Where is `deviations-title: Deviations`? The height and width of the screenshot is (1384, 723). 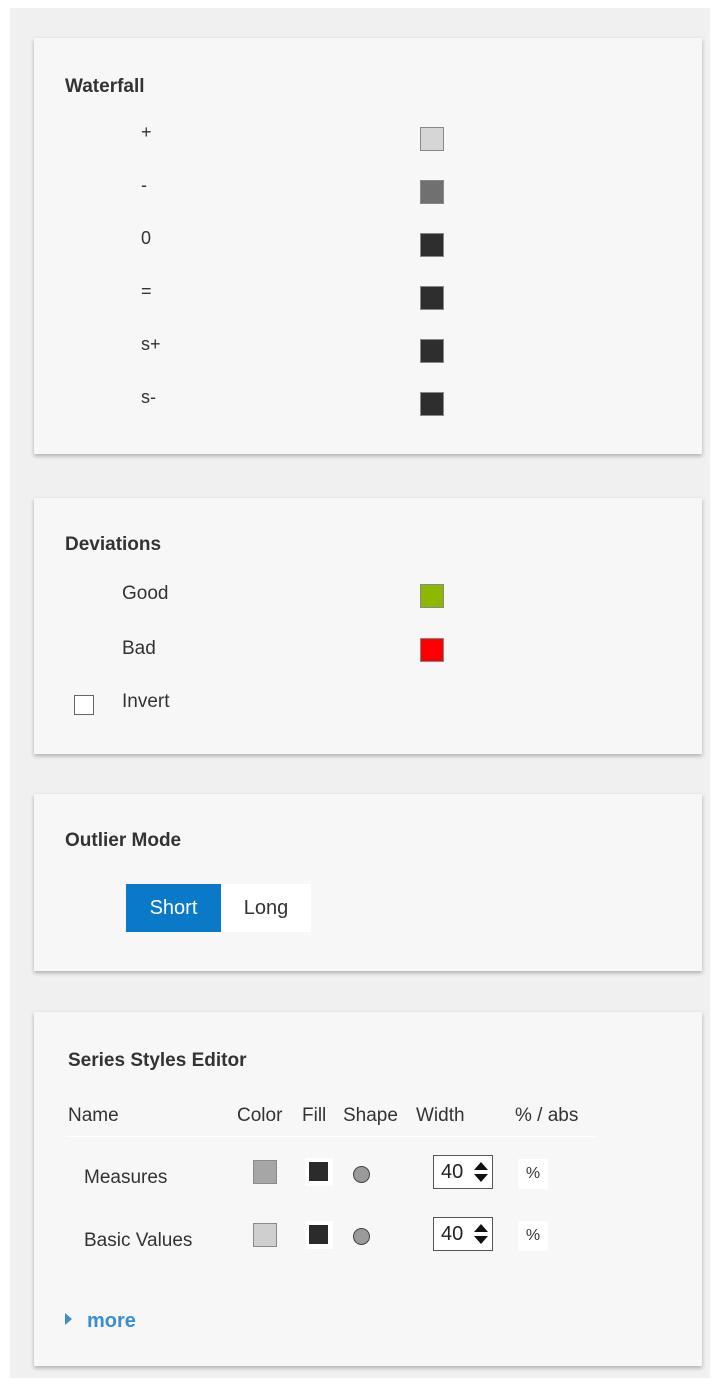 deviations-title: Deviations is located at coordinates (113, 544).